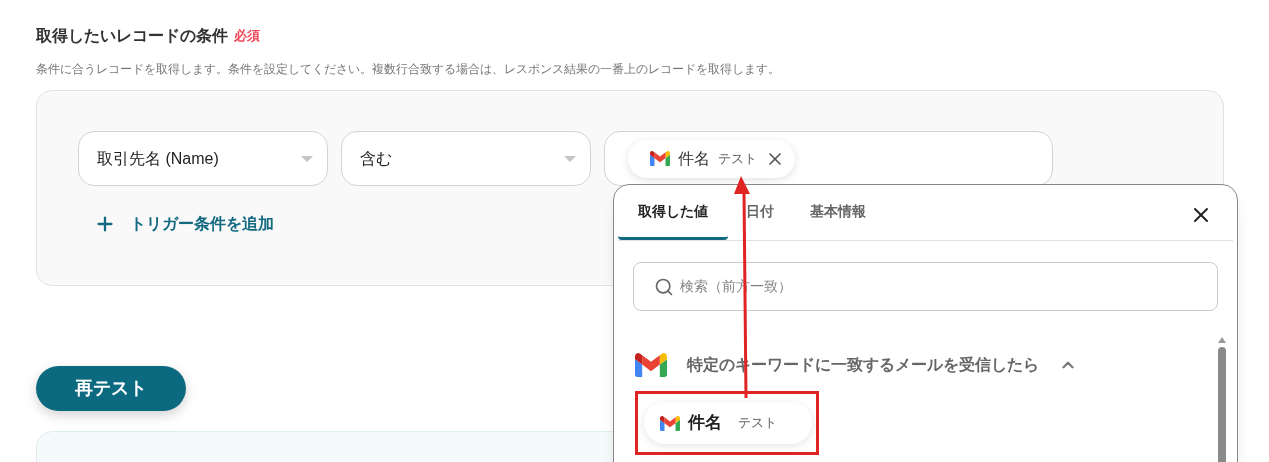 The width and height of the screenshot is (1269, 462). Describe the element at coordinates (757, 423) in the screenshot. I see `item-value: テスト` at that location.